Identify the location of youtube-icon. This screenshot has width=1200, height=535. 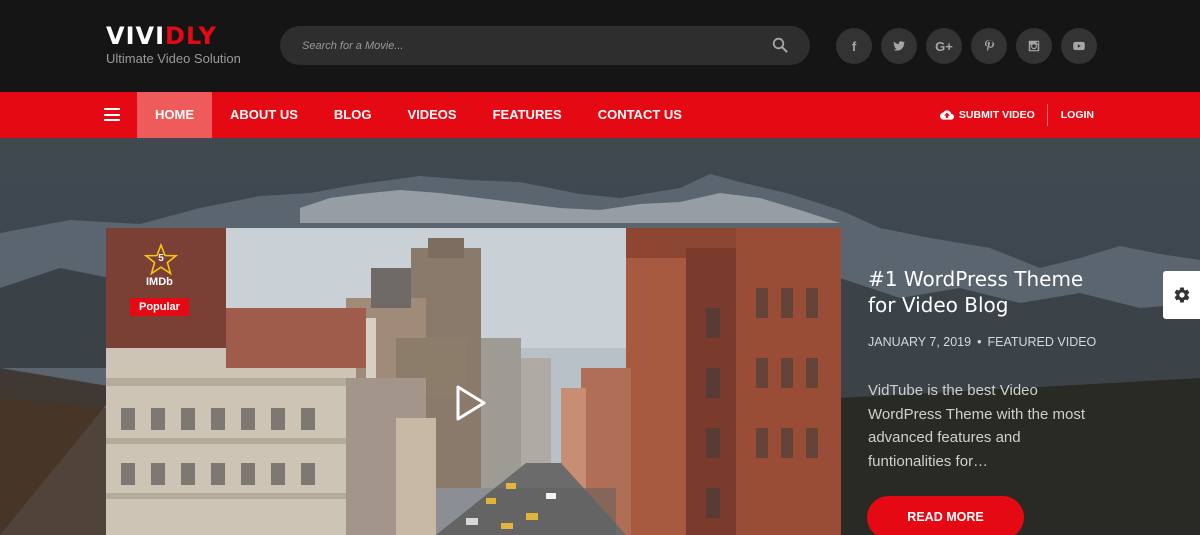
(1079, 46).